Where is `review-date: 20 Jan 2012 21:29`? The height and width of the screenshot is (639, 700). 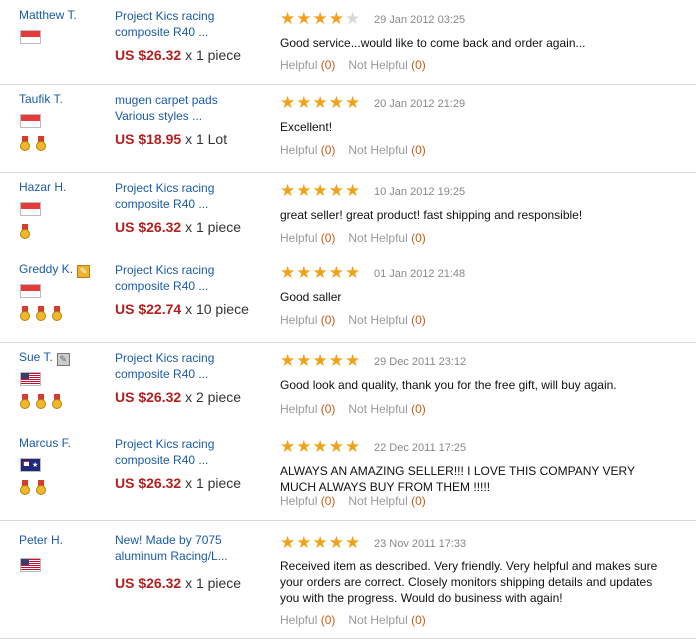 review-date: 20 Jan 2012 21:29 is located at coordinates (420, 104).